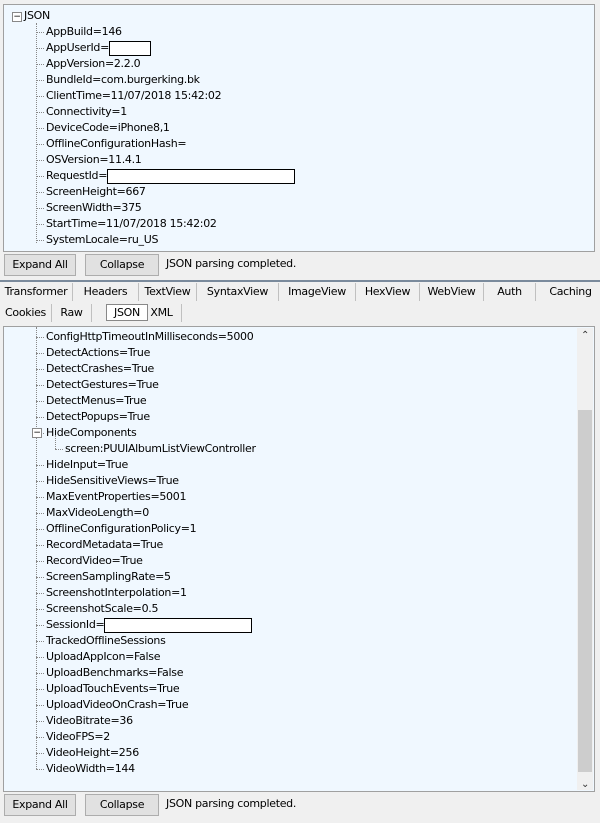 The width and height of the screenshot is (600, 823). Describe the element at coordinates (108, 576) in the screenshot. I see `node-label: ScreenSamplingRate=5` at that location.